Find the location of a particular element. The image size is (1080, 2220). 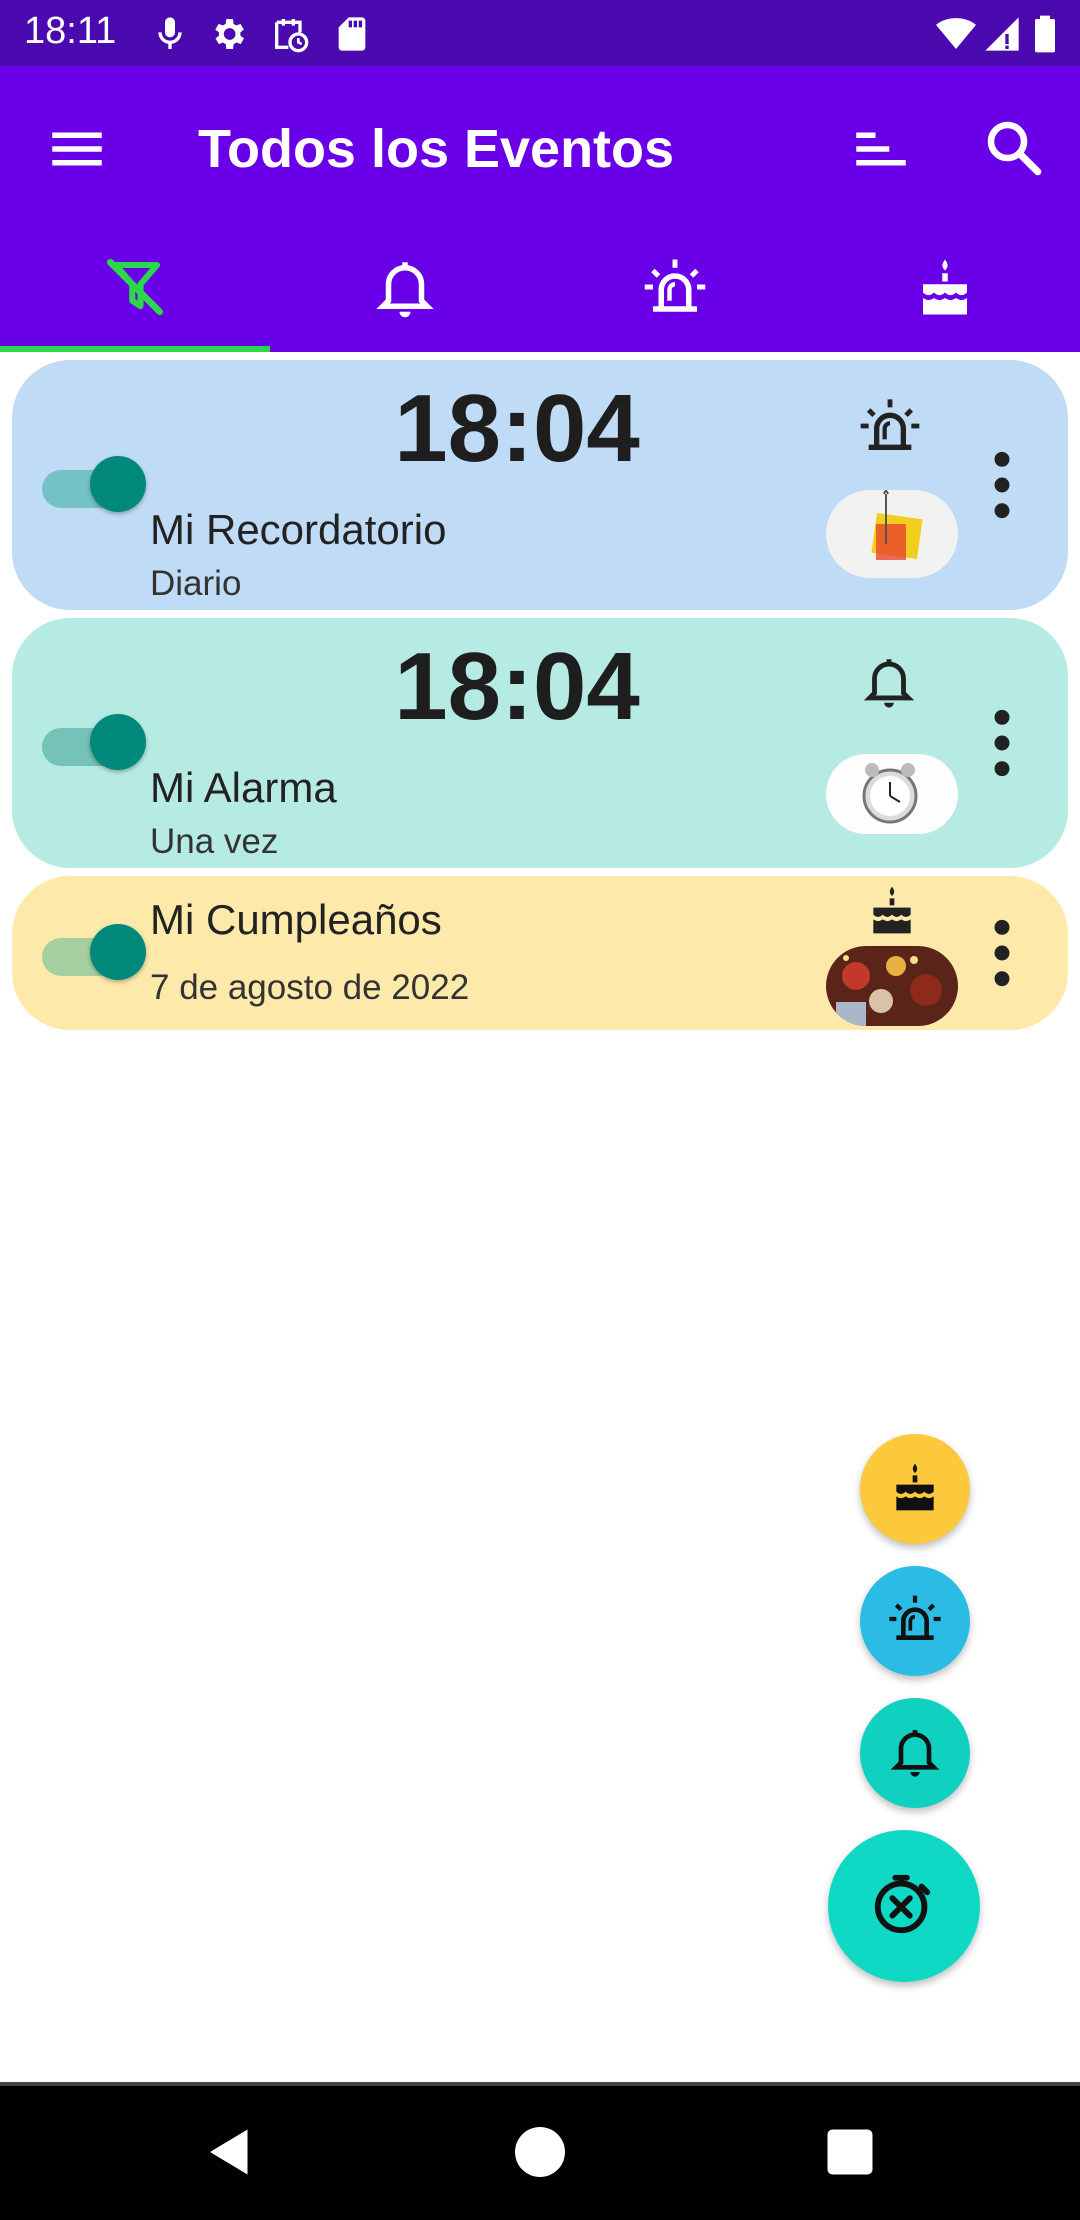

filter-off-icon is located at coordinates (135, 289).